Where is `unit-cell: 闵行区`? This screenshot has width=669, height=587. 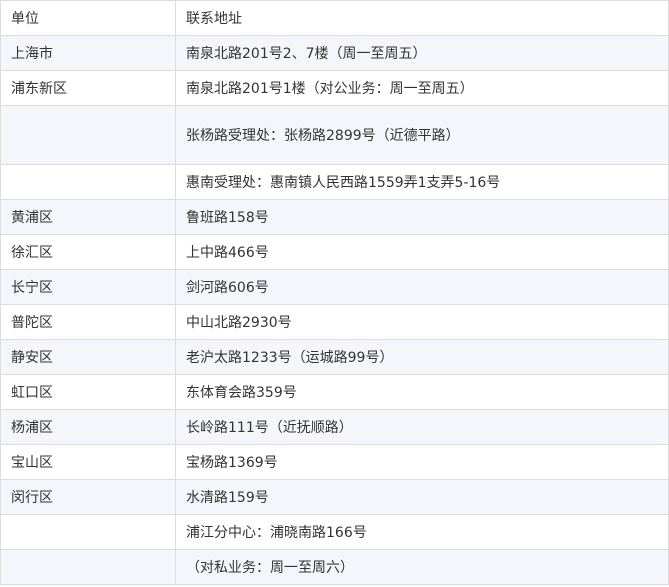
unit-cell: 闵行区 is located at coordinates (88, 497).